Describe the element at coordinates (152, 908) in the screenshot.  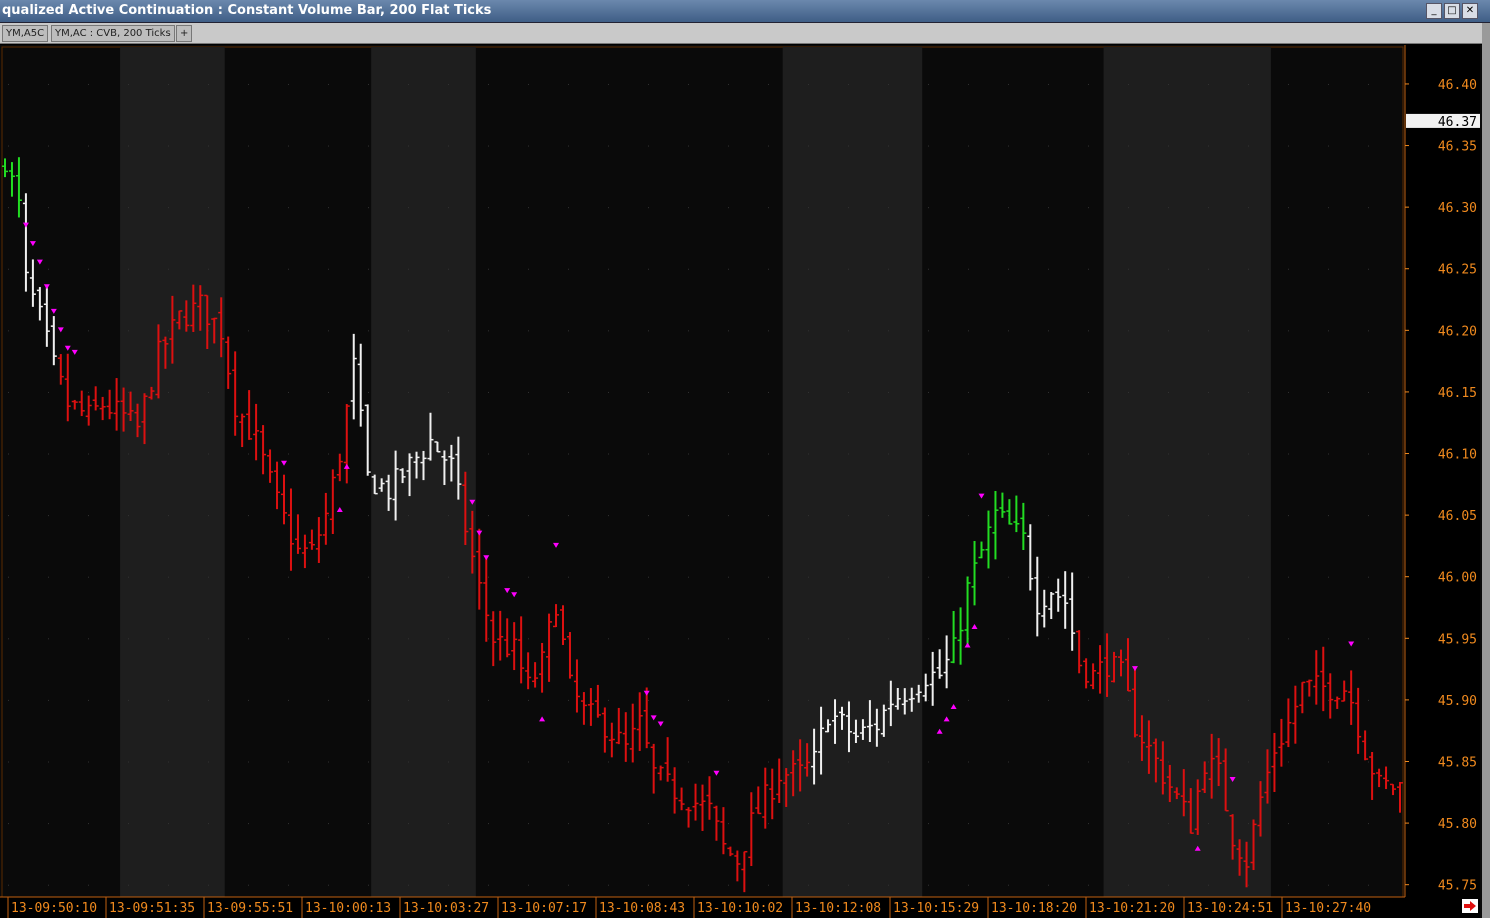
I see `time-tick-label: 13-09:51:35` at that location.